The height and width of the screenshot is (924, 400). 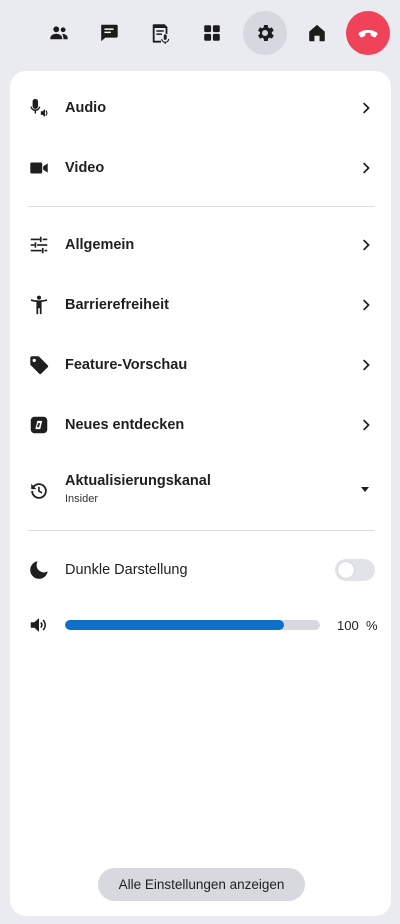 I want to click on chat-icon, so click(x=109, y=33).